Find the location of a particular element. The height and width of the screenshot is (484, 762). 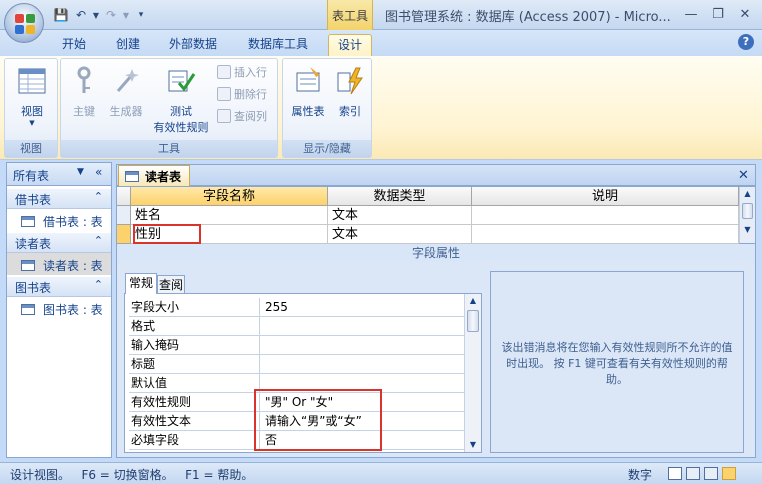

shutter-collapse-icon: « is located at coordinates (98, 172).